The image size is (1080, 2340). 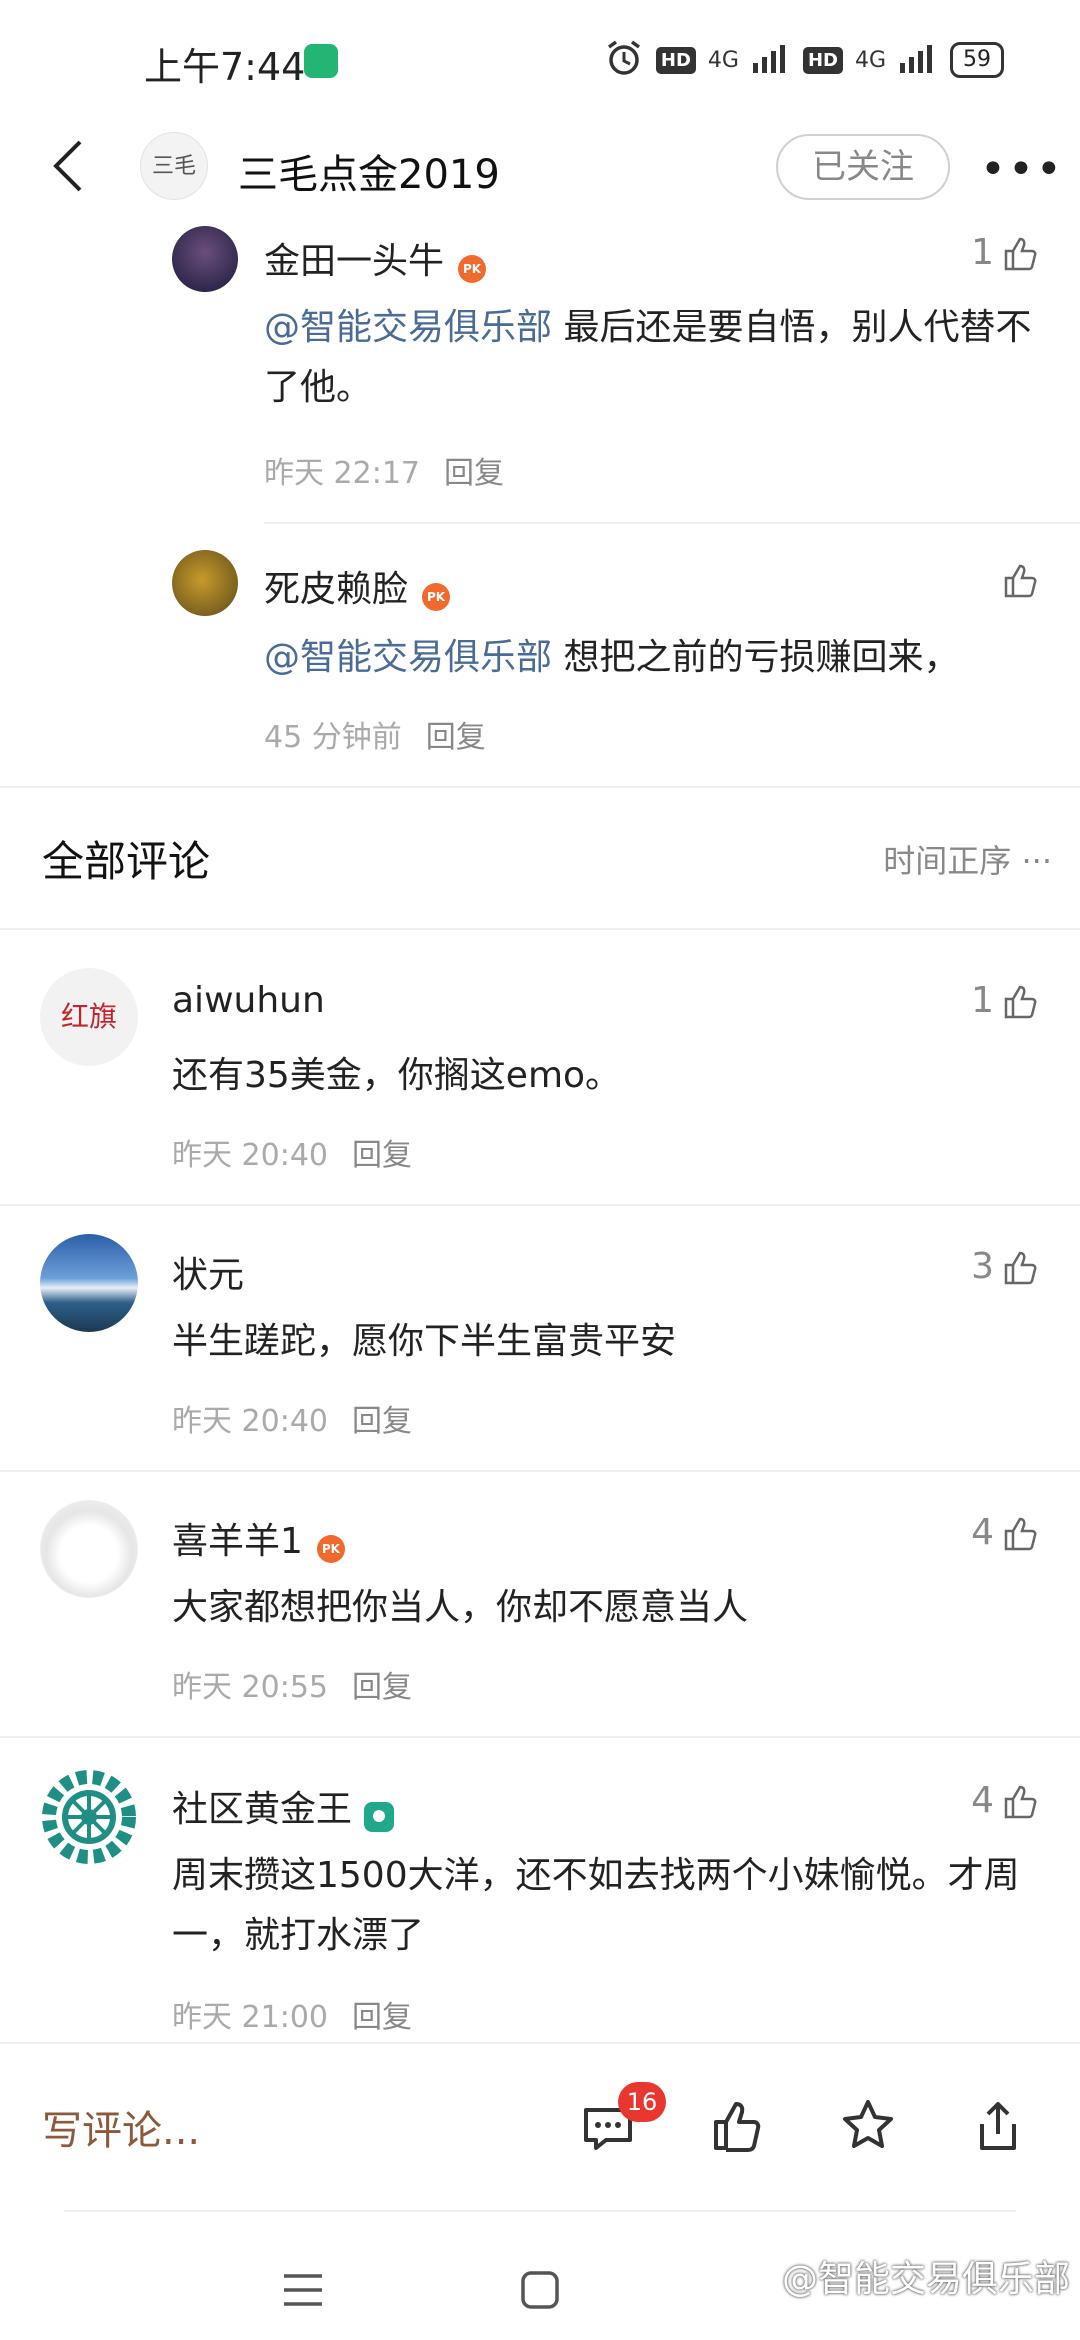 I want to click on menu-icon, so click(x=303, y=2290).